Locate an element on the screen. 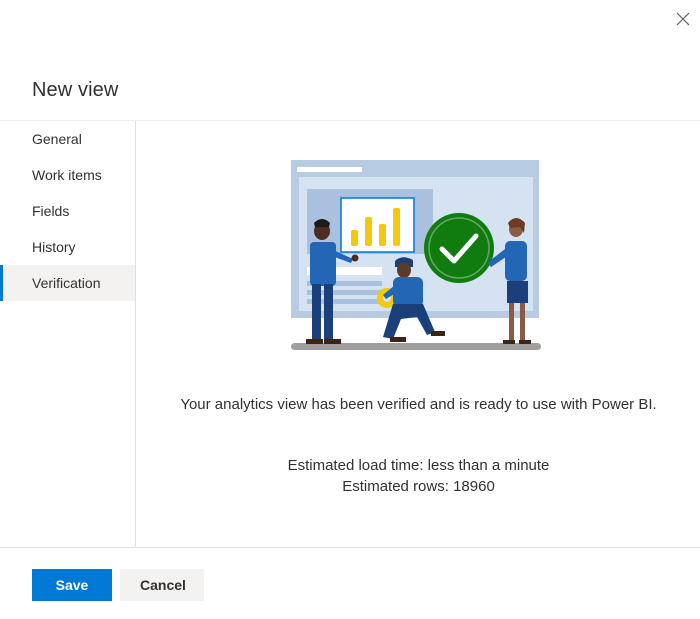  nav-item-history: History is located at coordinates (67, 247).